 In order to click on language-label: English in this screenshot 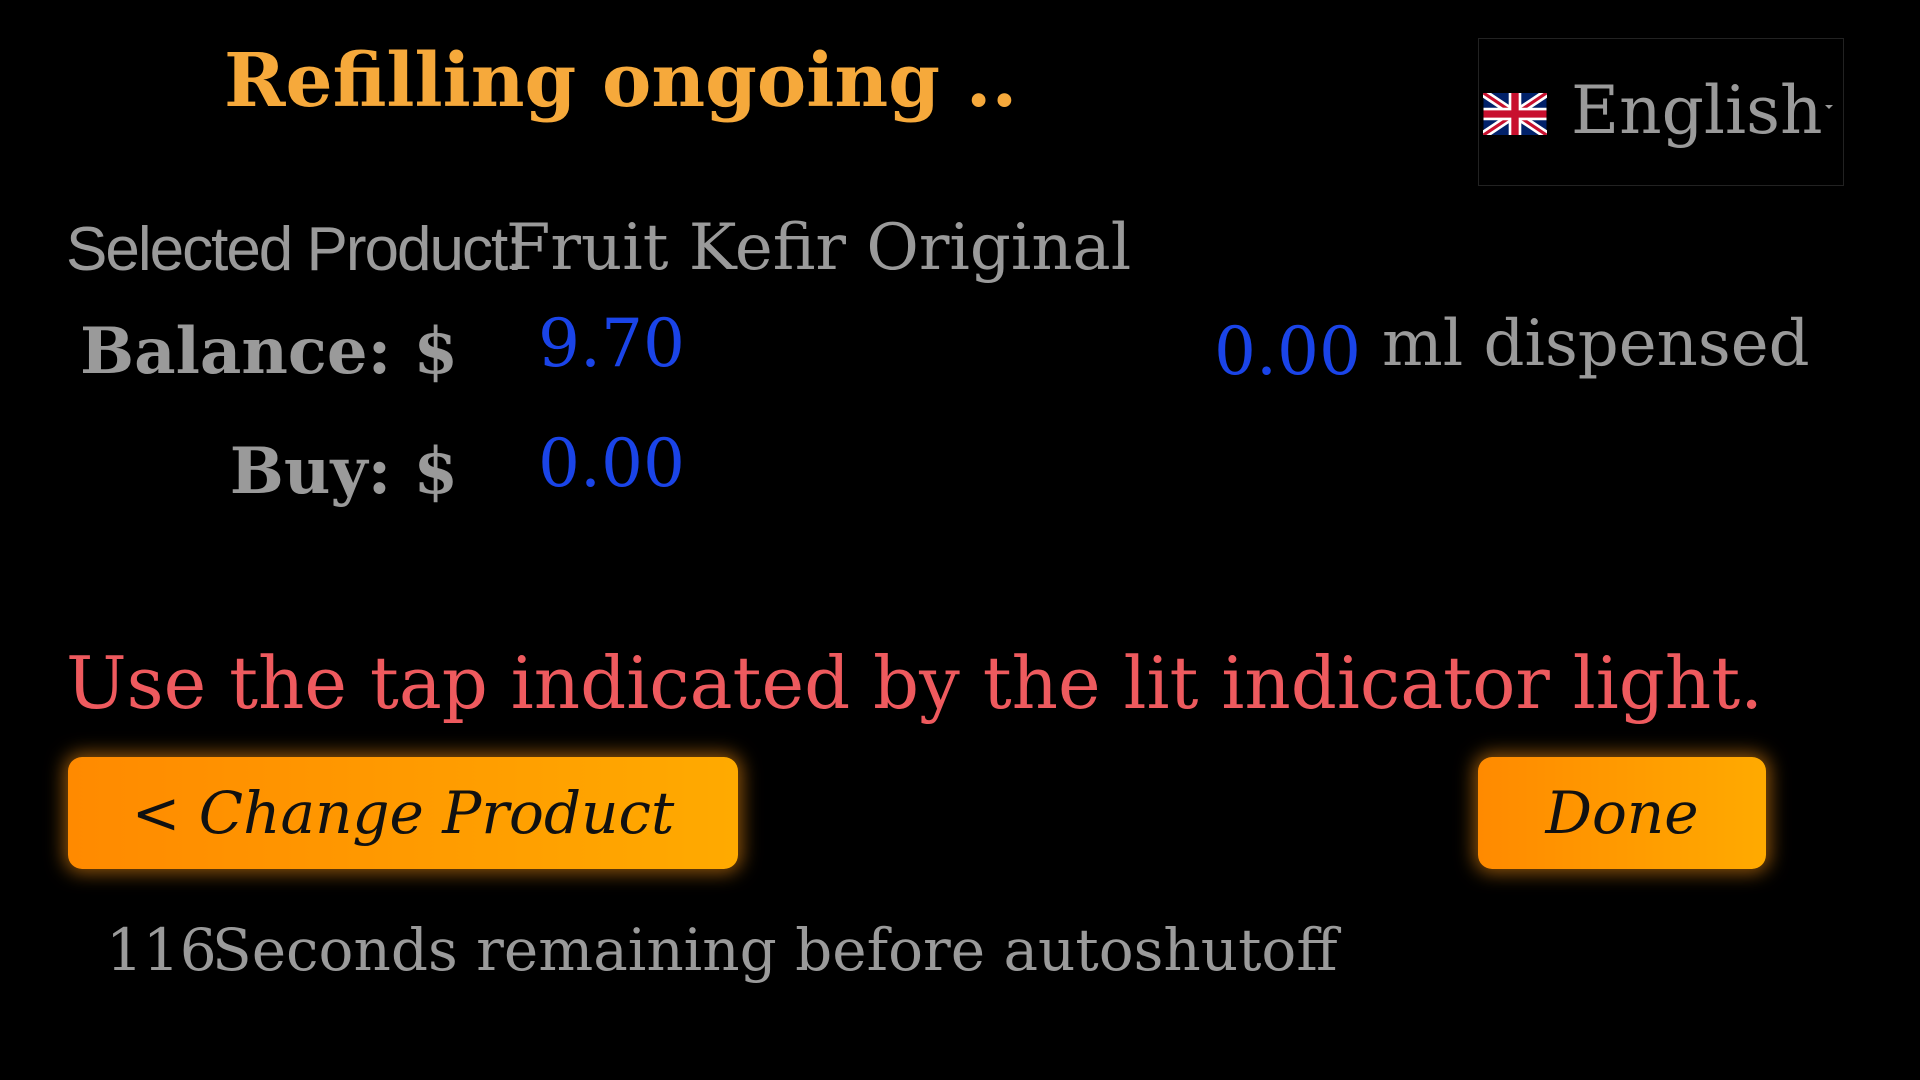, I will do `click(1697, 110)`.